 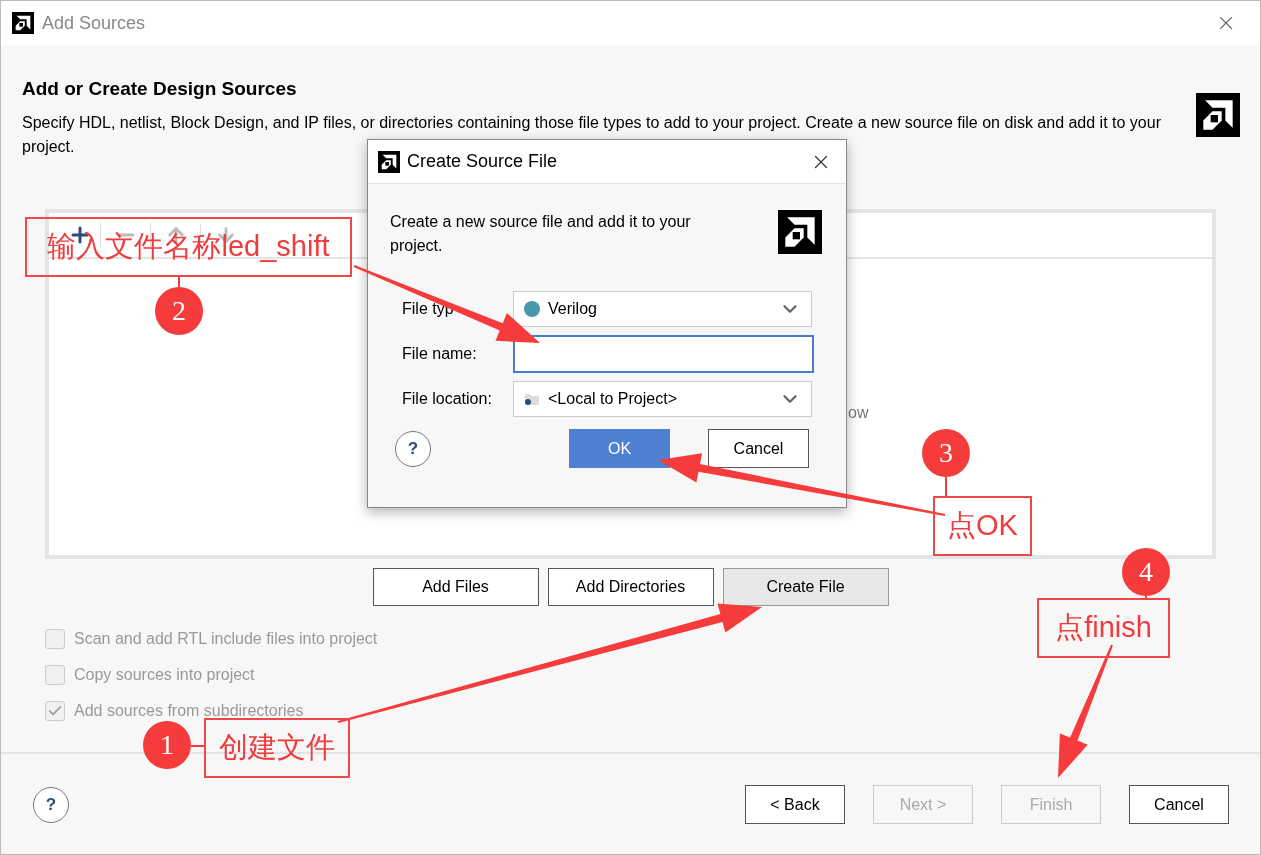 I want to click on checkbox-label: Add sources from subdirectories, so click(x=189, y=711).